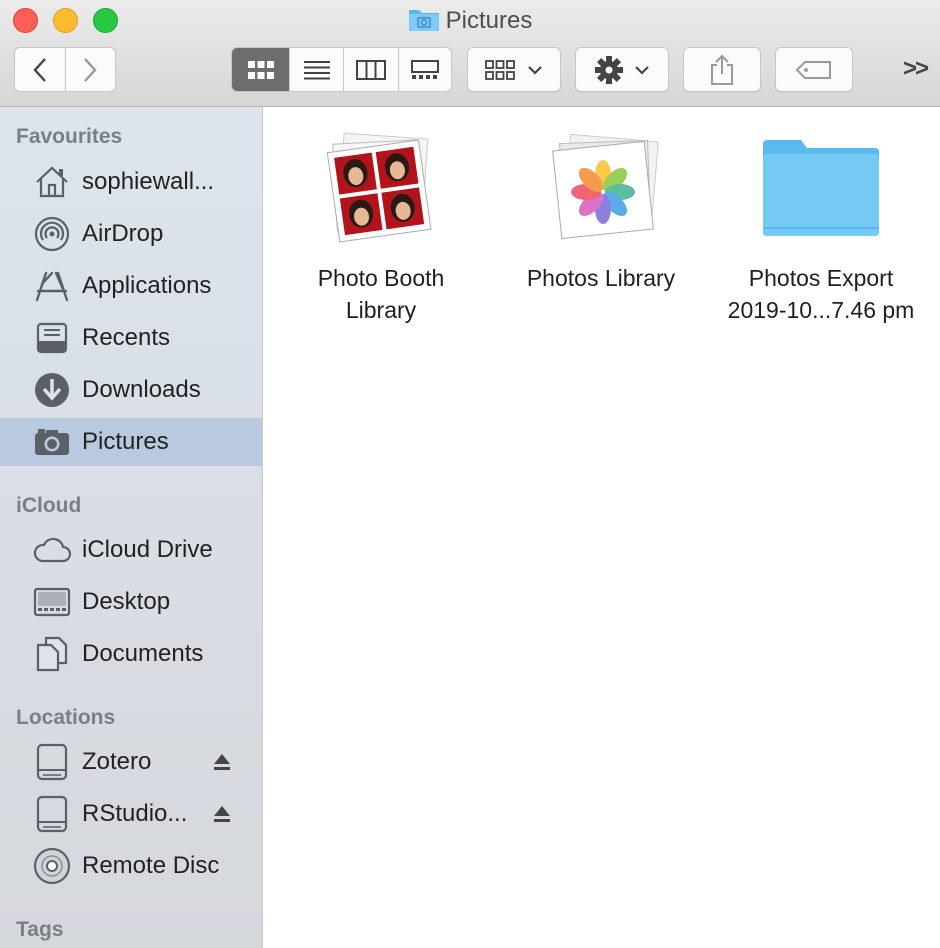 This screenshot has height=948, width=940. What do you see at coordinates (601, 192) in the screenshot?
I see `photos-library-icon` at bounding box center [601, 192].